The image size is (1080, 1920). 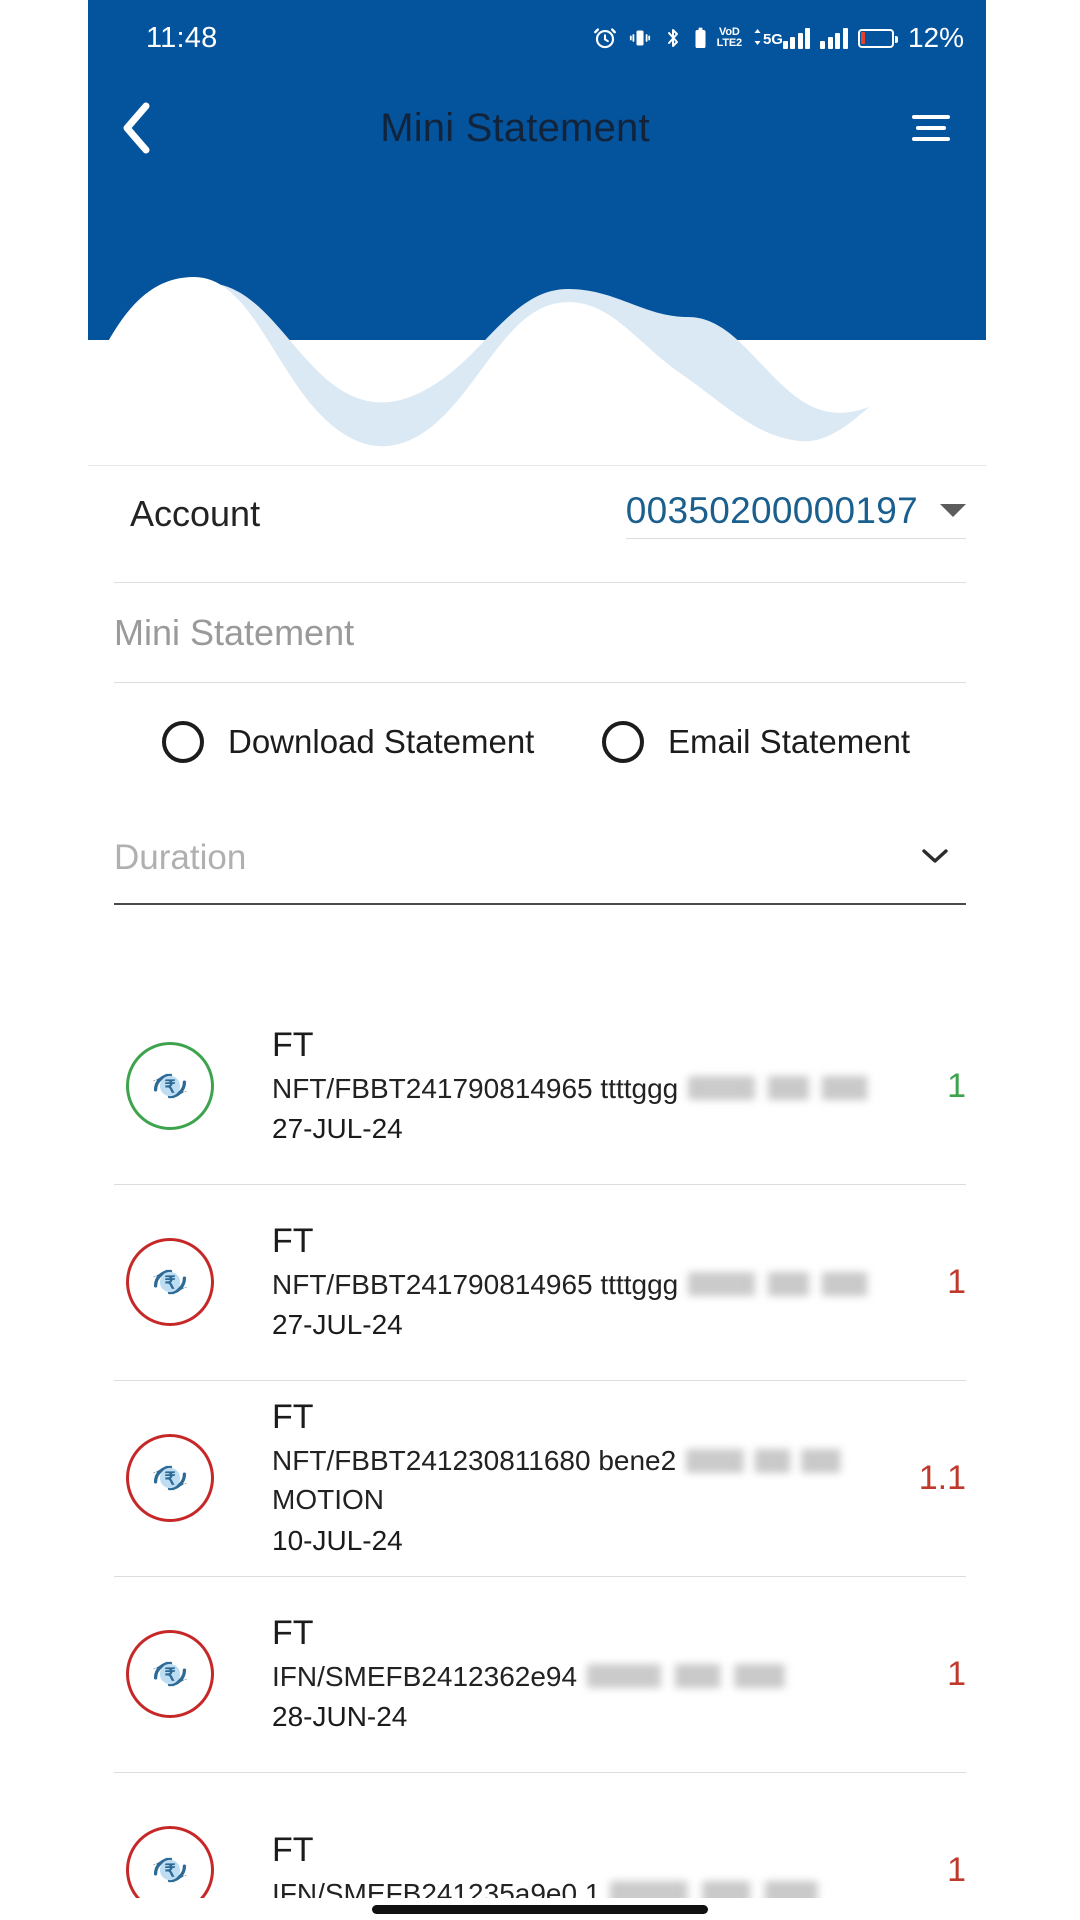 I want to click on battery-icon, so click(x=877, y=38).